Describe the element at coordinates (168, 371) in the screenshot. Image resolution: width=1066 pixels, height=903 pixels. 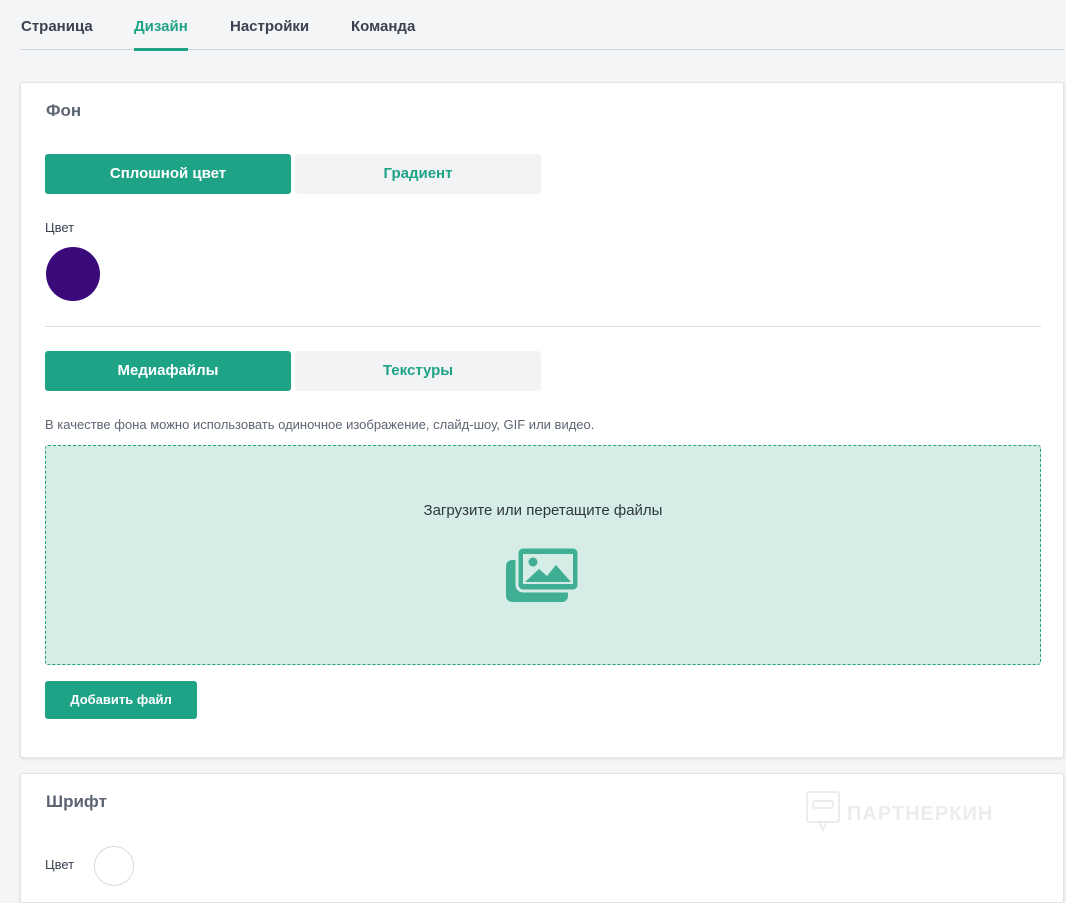
I see `media-files-button: Медиафайлы` at that location.